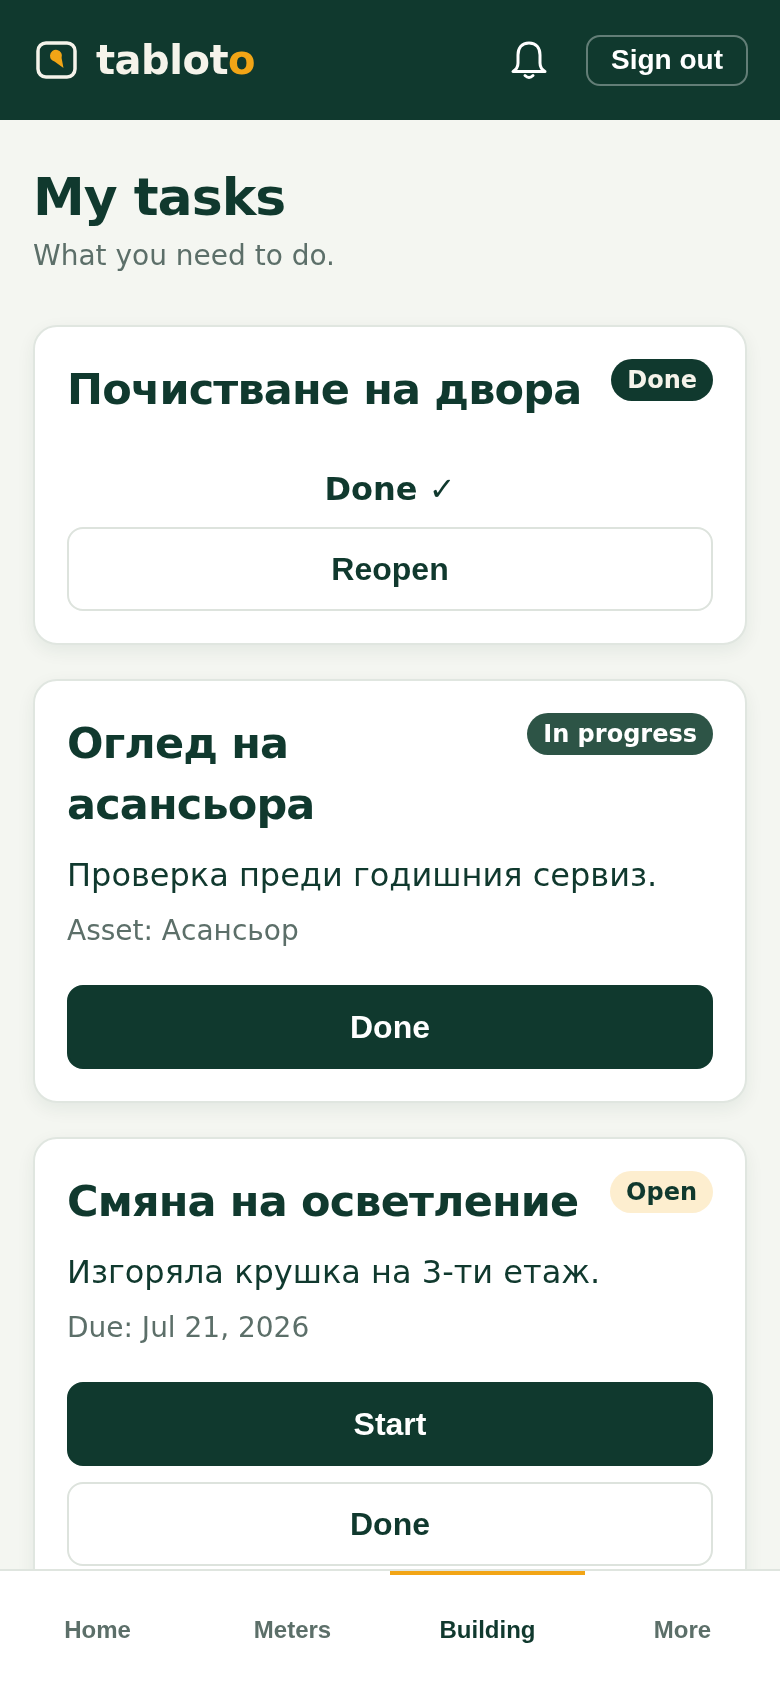 The image size is (780, 1688). What do you see at coordinates (183, 931) in the screenshot?
I see `task-meta: Asset: Асансьор` at bounding box center [183, 931].